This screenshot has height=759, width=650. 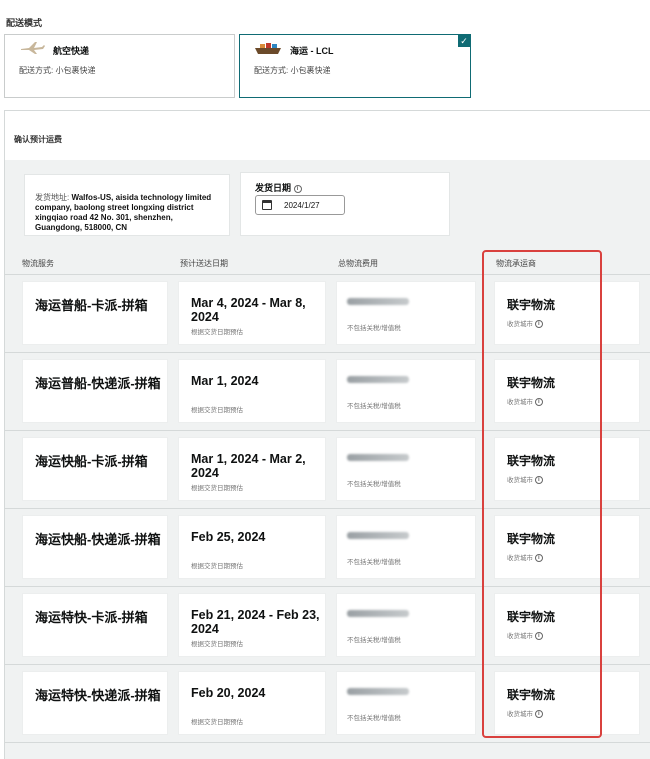 What do you see at coordinates (267, 205) in the screenshot?
I see `calendar-icon` at bounding box center [267, 205].